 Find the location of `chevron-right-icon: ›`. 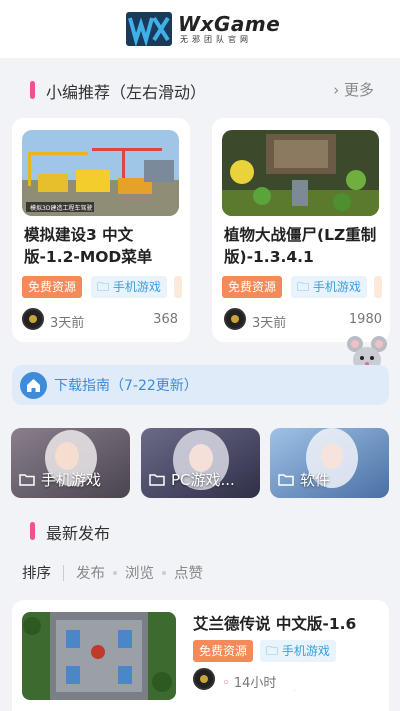

chevron-right-icon: › is located at coordinates (336, 90).